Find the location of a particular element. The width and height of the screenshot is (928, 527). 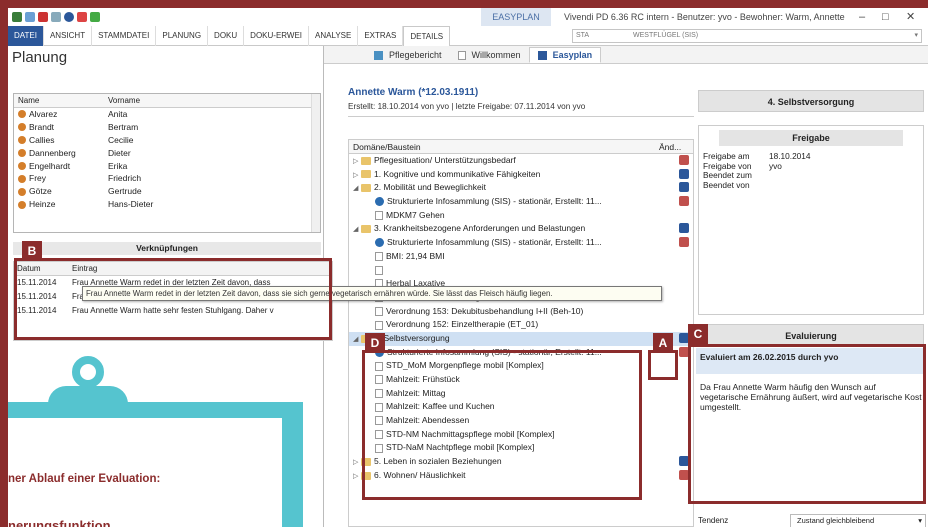

resident-lastname: Alvarez is located at coordinates (43, 114).